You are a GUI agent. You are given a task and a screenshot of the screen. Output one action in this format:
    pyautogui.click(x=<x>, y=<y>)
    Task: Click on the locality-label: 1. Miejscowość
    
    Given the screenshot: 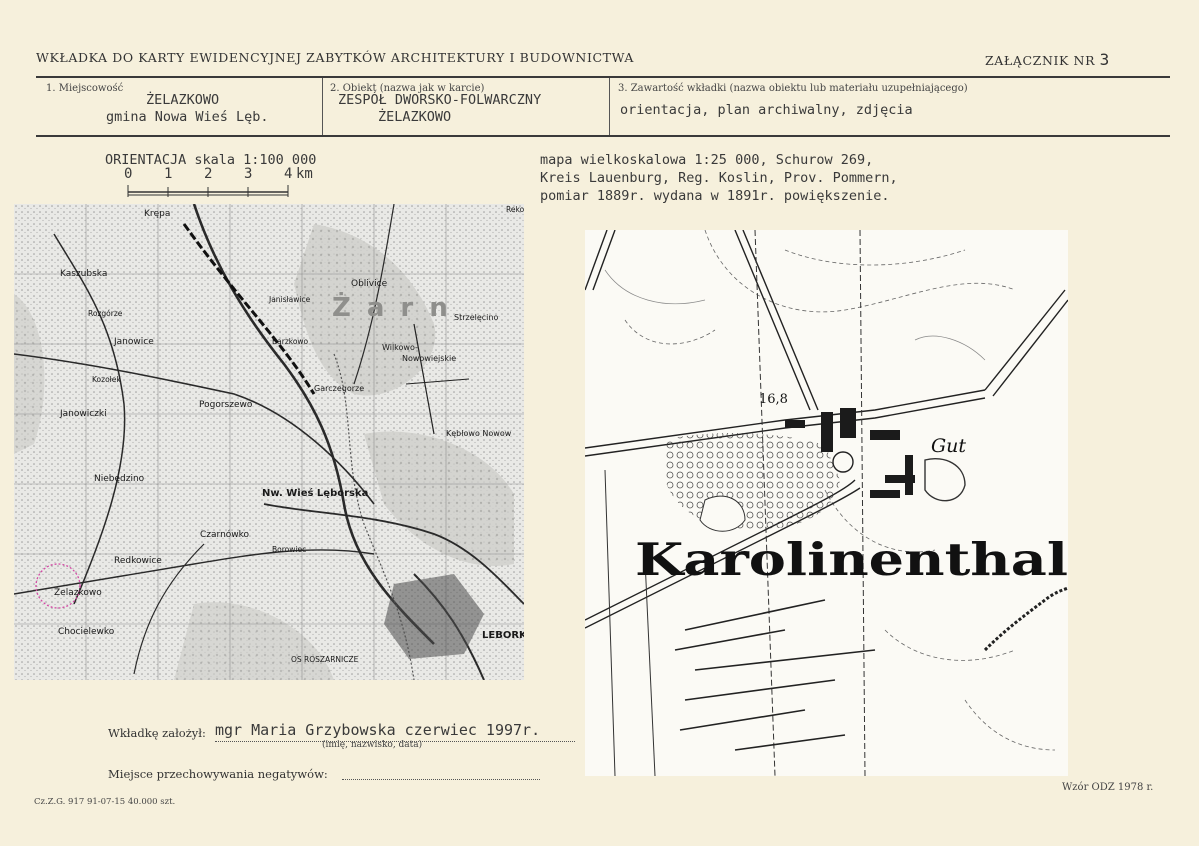 What is the action you would take?
    pyautogui.click(x=85, y=88)
    